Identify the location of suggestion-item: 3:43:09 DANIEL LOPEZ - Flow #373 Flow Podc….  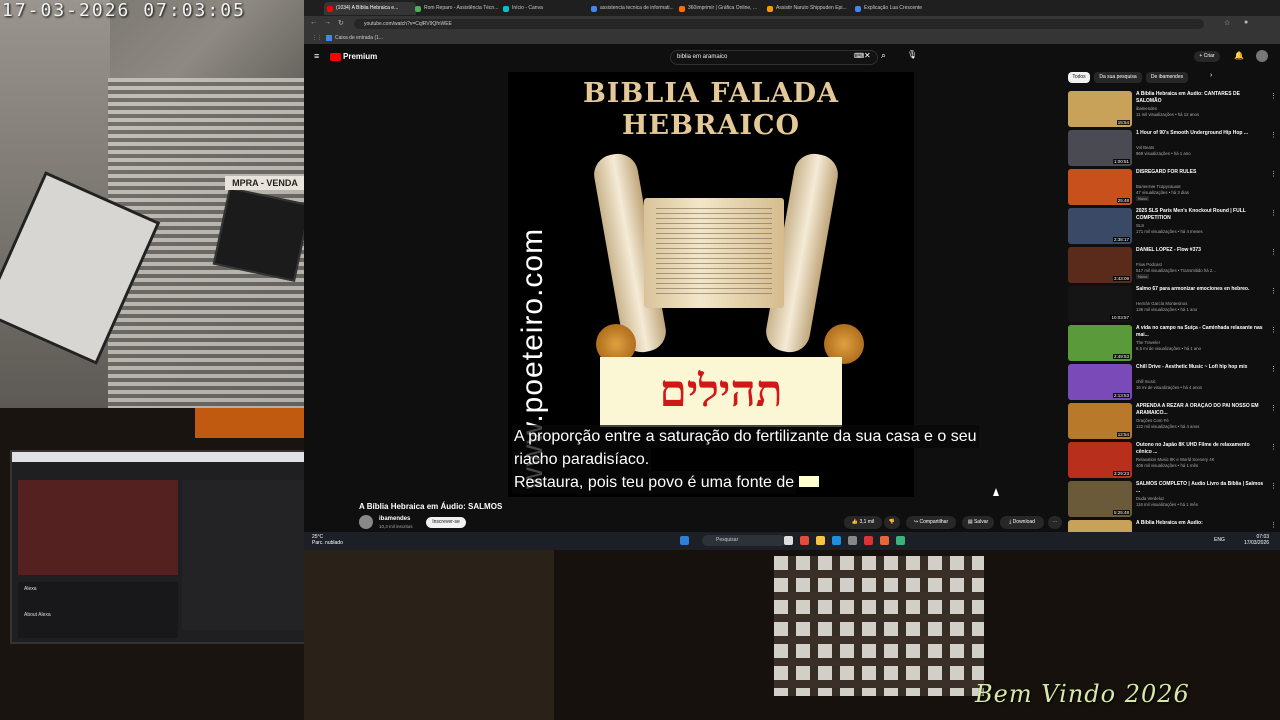
(1174, 265).